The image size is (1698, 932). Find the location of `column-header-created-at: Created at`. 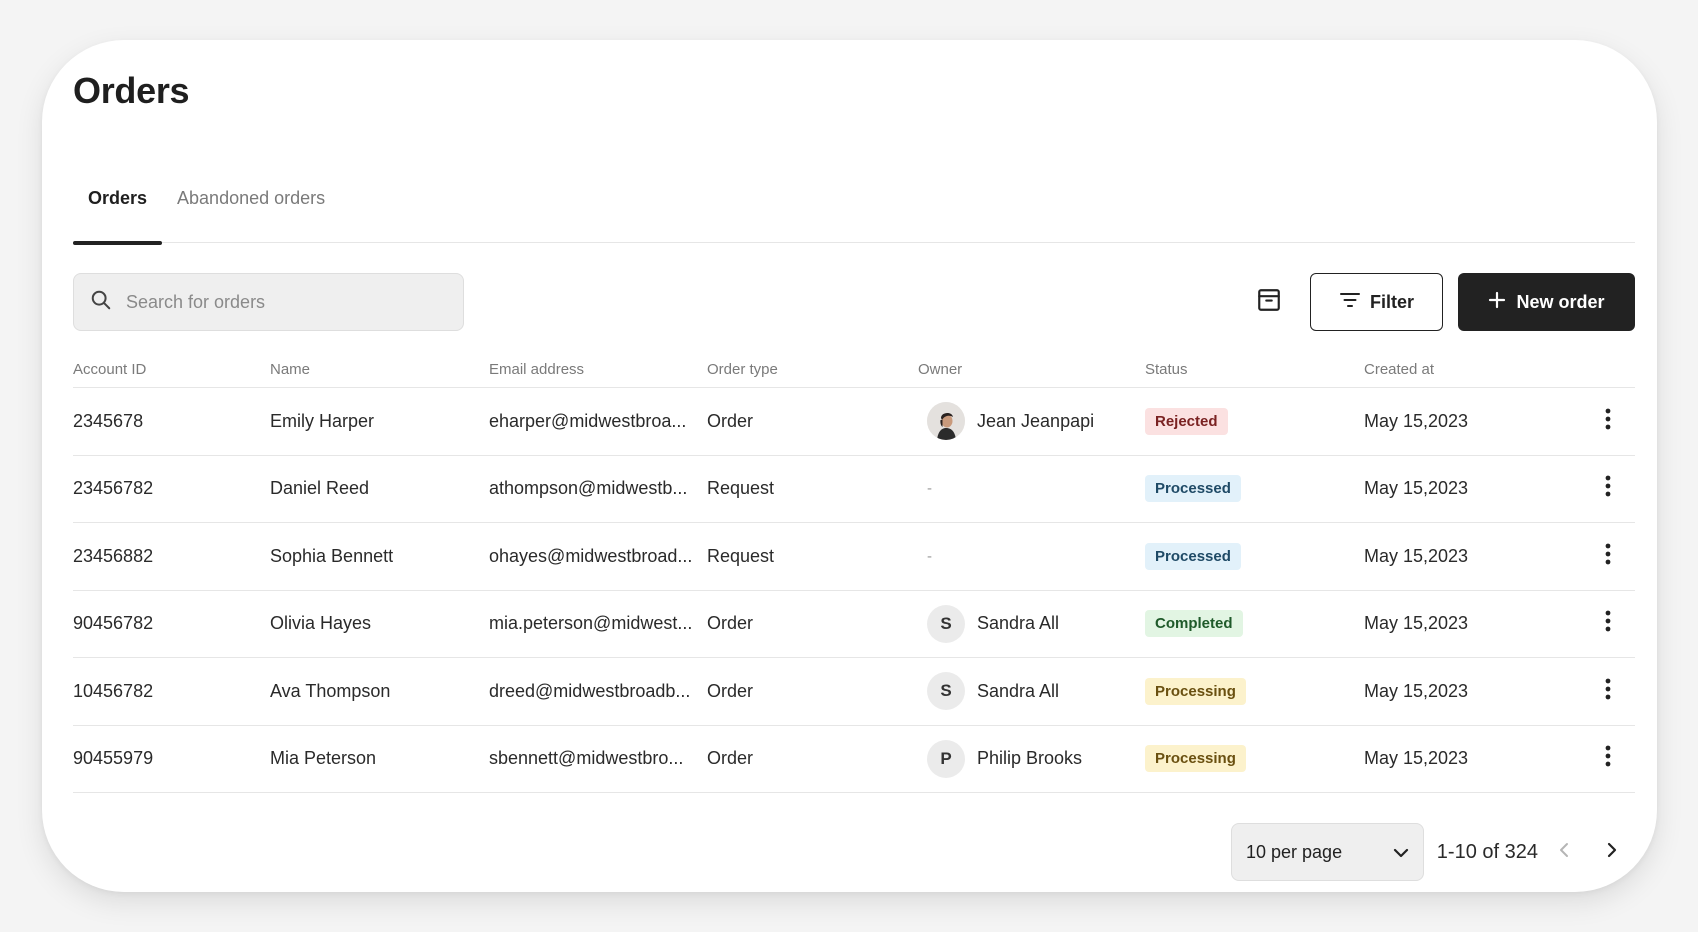

column-header-created-at: Created at is located at coordinates (1399, 369).